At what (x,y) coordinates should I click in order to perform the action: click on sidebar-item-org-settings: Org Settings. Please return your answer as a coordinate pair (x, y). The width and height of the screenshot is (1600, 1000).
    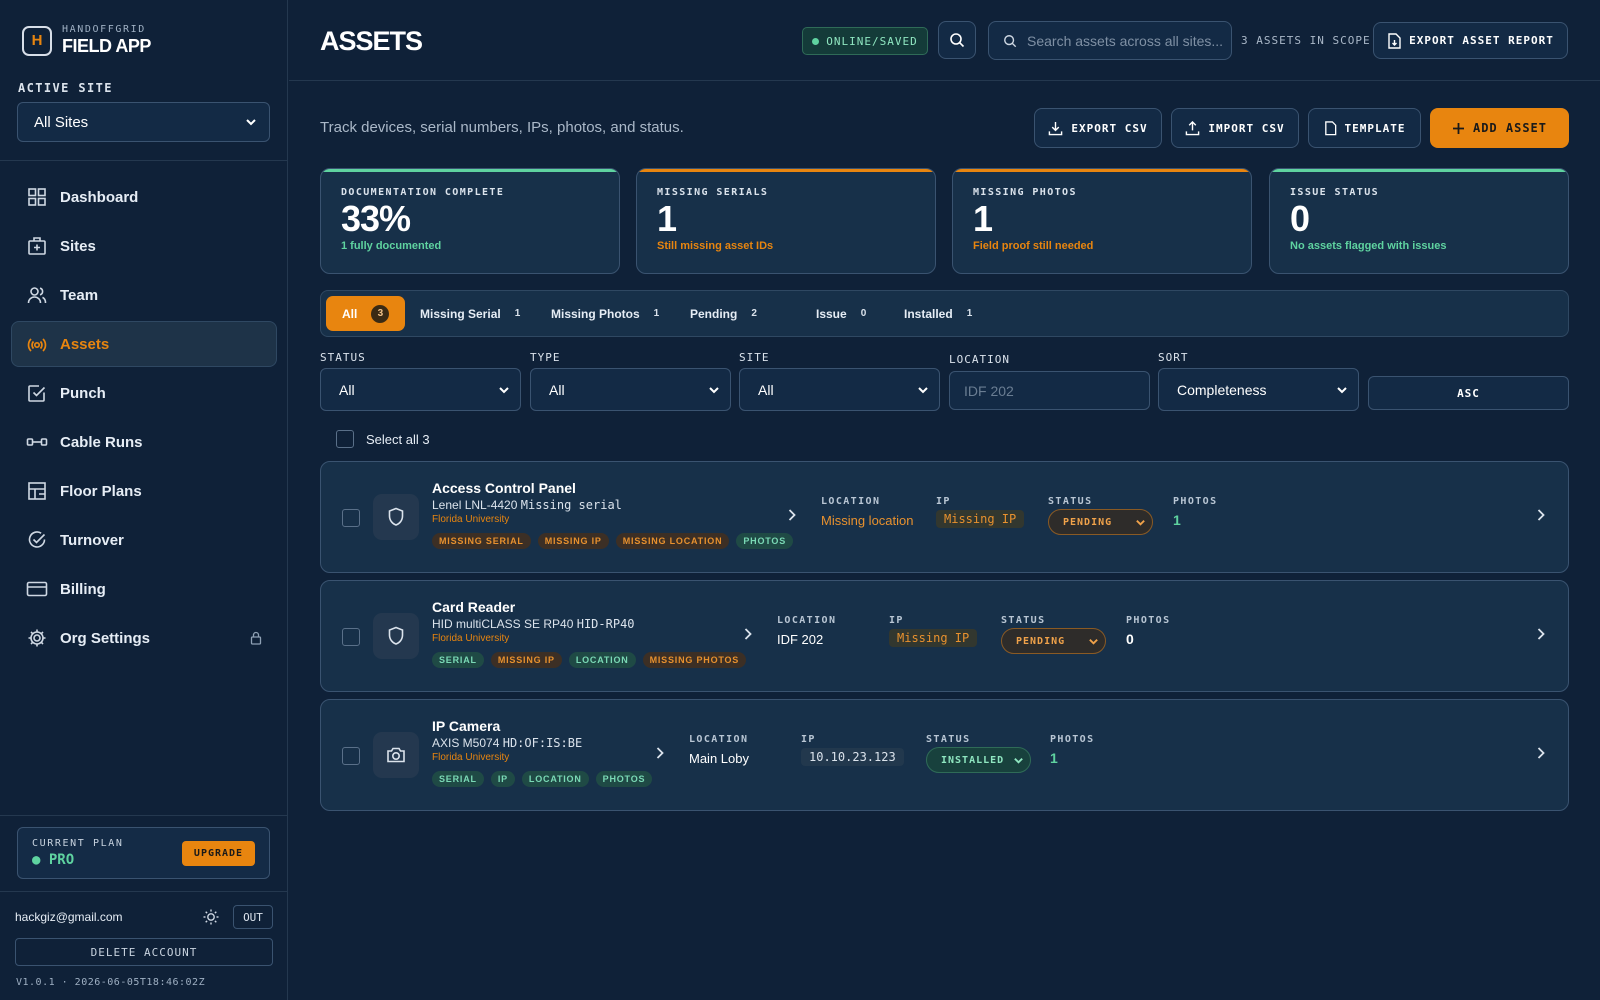
    Looking at the image, I should click on (144, 638).